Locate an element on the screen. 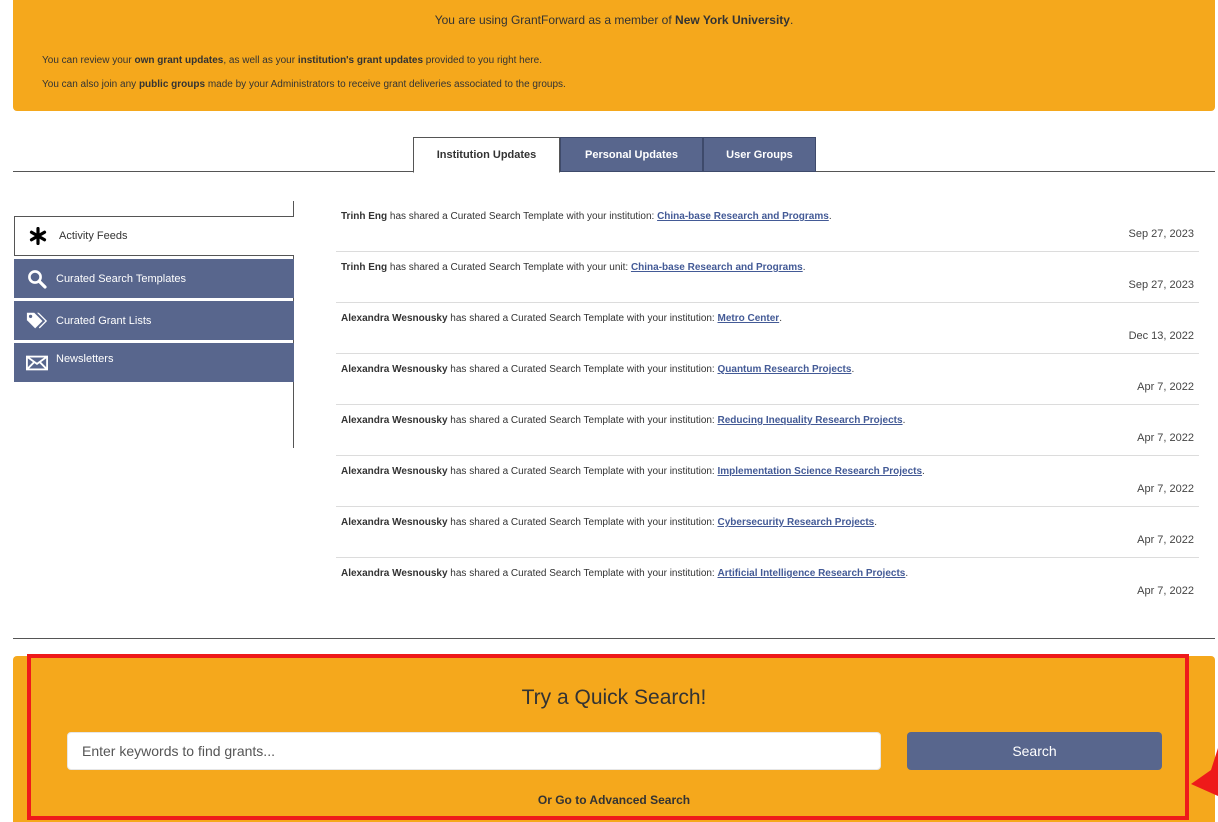 The width and height of the screenshot is (1218, 822). template-link: Implementation Science Research Projects is located at coordinates (820, 471).